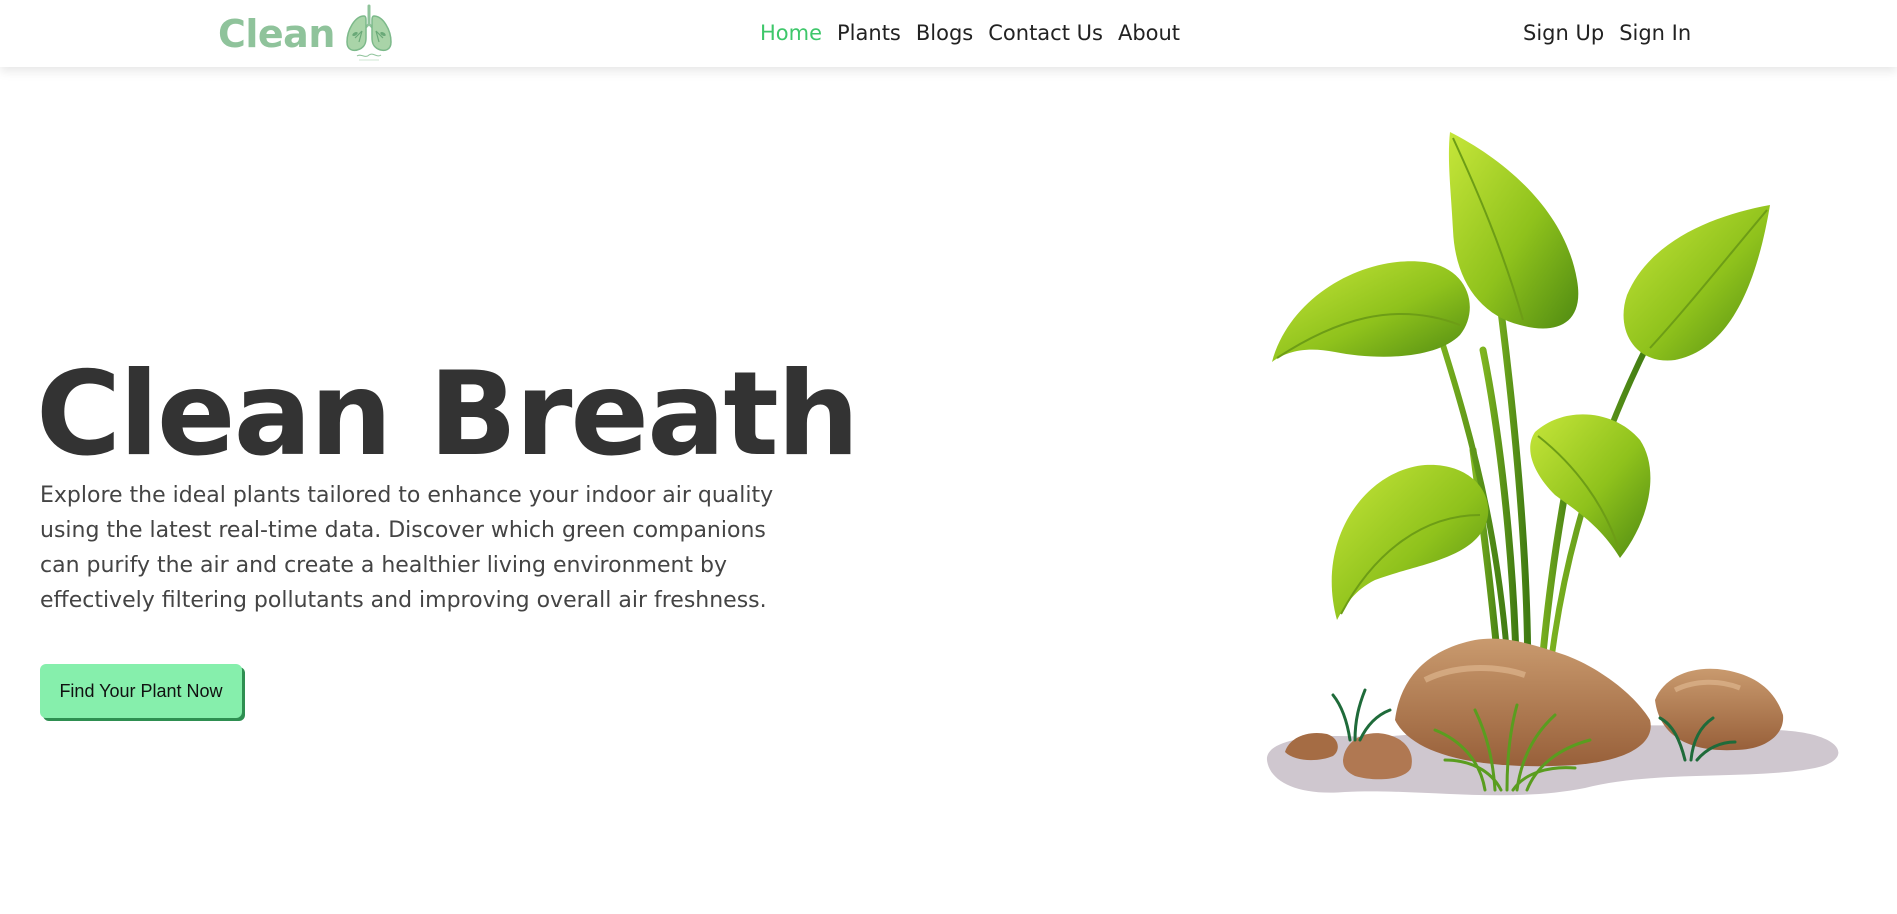 Image resolution: width=1897 pixels, height=914 pixels. Describe the element at coordinates (369, 32) in the screenshot. I see `lungs-icon` at that location.